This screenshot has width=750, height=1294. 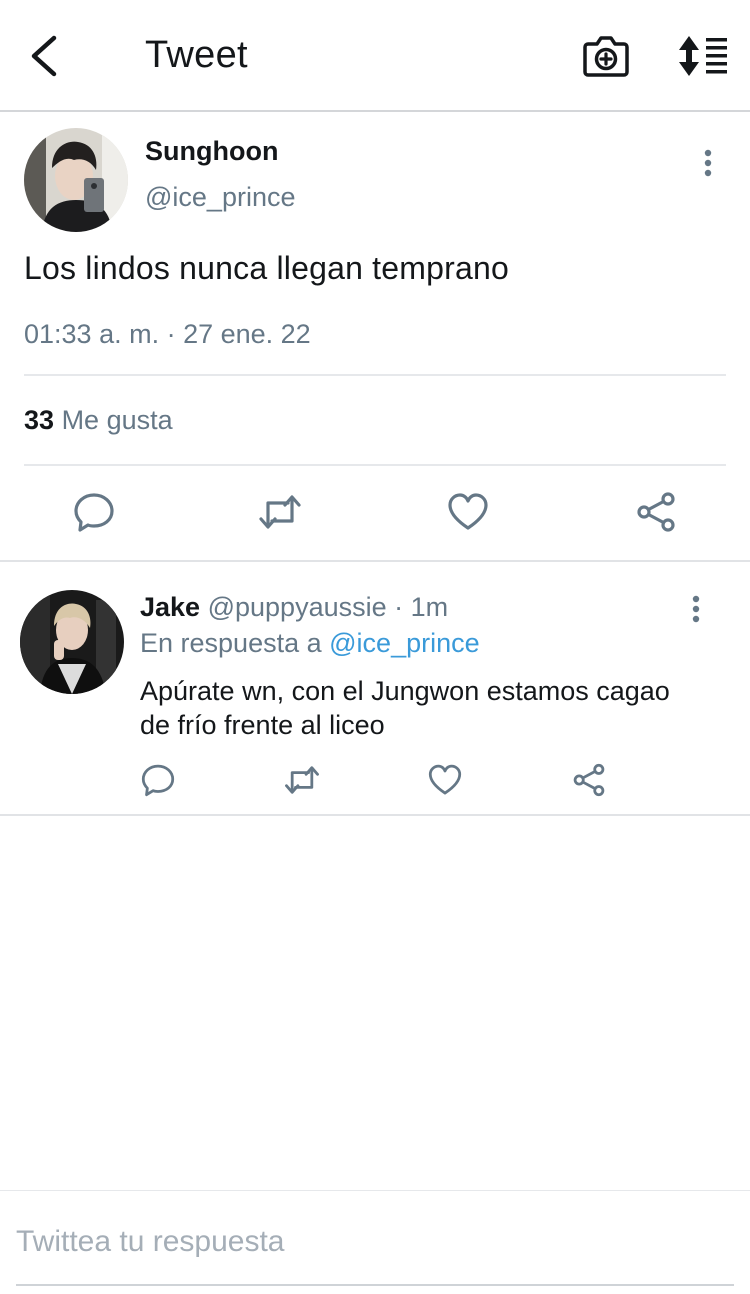 What do you see at coordinates (167, 334) in the screenshot?
I see `tweet-timestamp: 01:33 a. m. · 27 ene. 22` at bounding box center [167, 334].